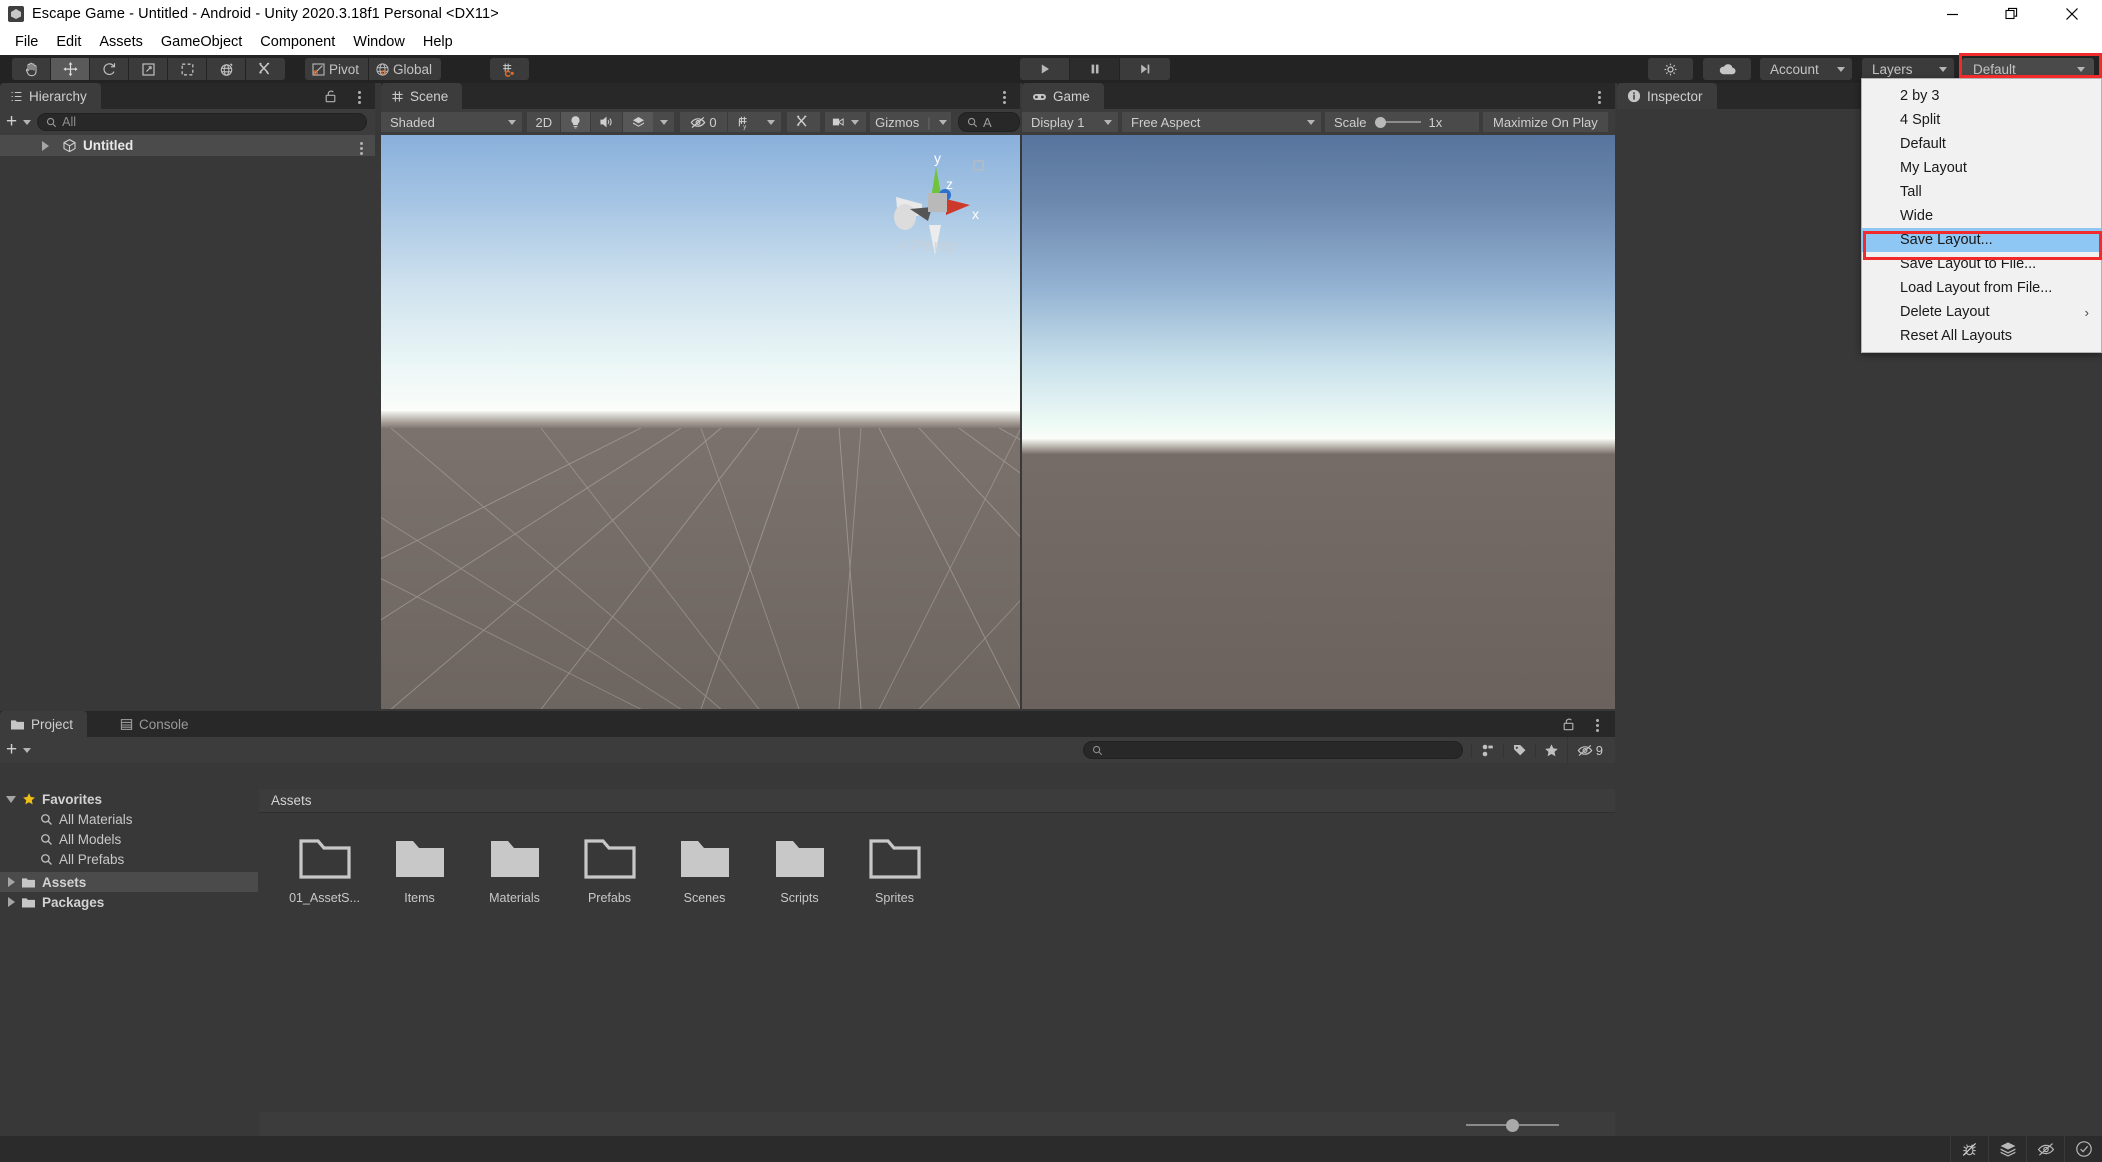 The width and height of the screenshot is (2102, 1162). What do you see at coordinates (438, 42) in the screenshot?
I see `menu-help: Help` at bounding box center [438, 42].